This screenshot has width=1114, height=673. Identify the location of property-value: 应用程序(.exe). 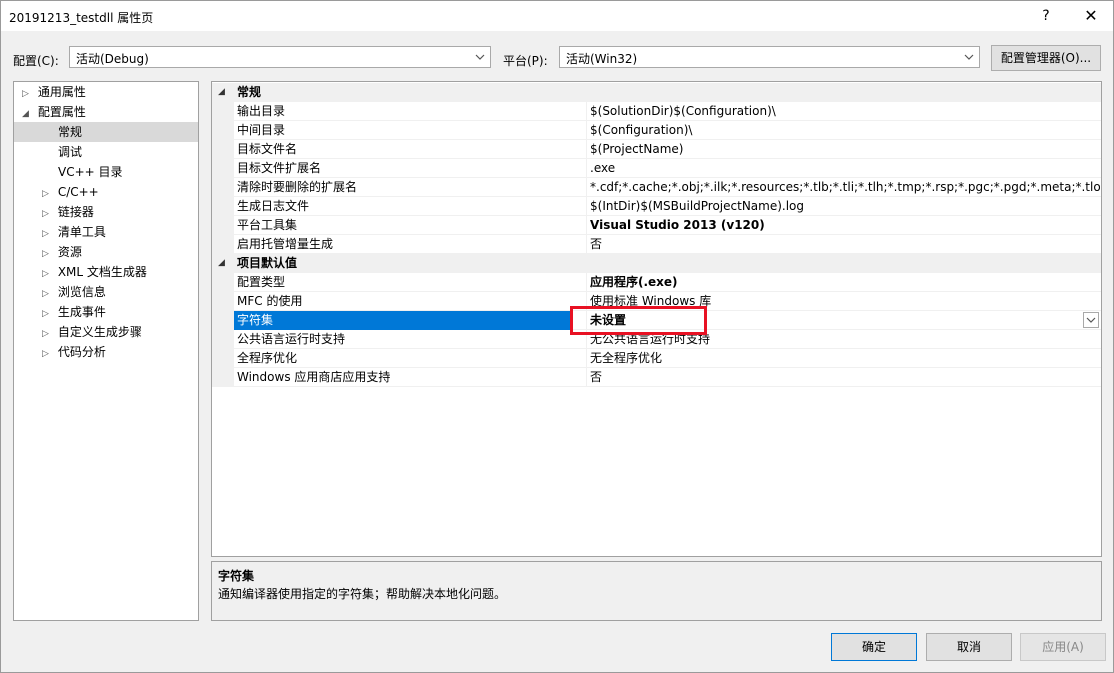
(845, 282).